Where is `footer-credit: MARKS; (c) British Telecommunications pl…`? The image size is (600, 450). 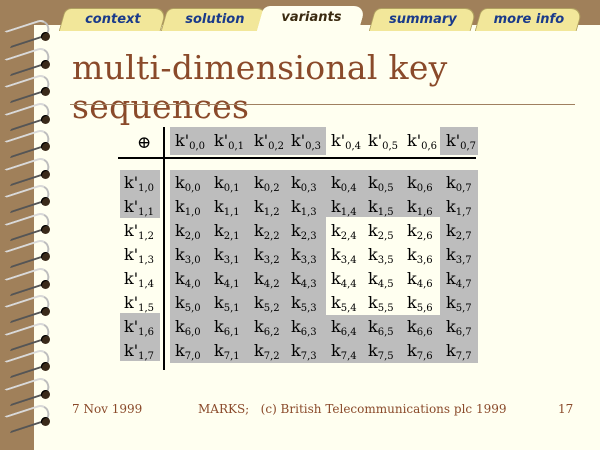 footer-credit: MARKS; (c) British Telecommunications pl… is located at coordinates (352, 409).